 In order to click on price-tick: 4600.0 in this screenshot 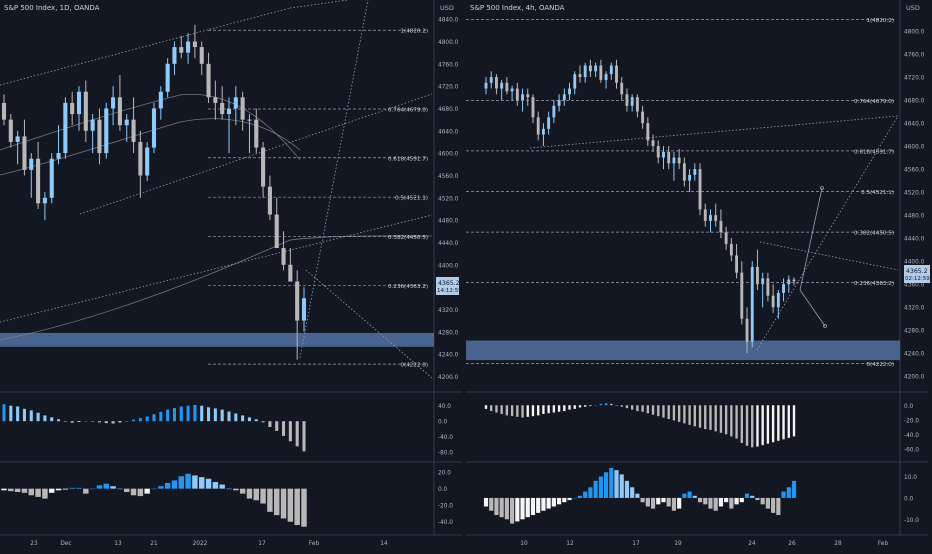, I will do `click(914, 148)`.